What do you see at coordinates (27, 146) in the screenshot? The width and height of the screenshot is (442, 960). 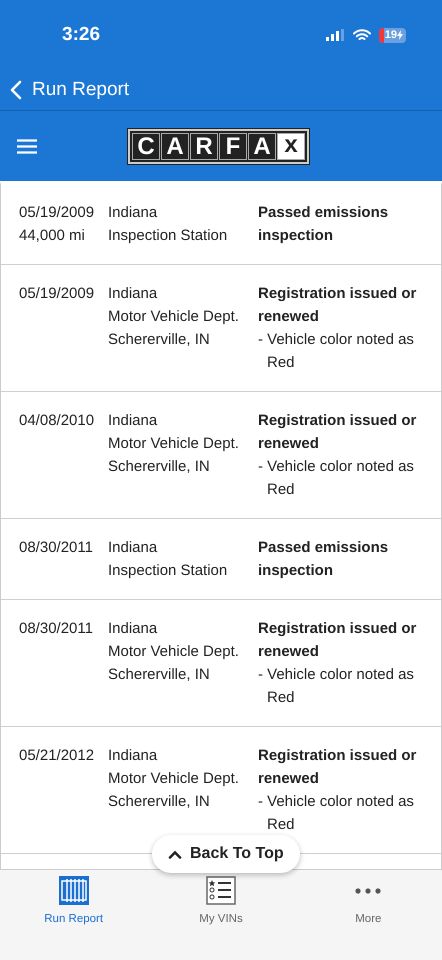 I see `menu-icon` at bounding box center [27, 146].